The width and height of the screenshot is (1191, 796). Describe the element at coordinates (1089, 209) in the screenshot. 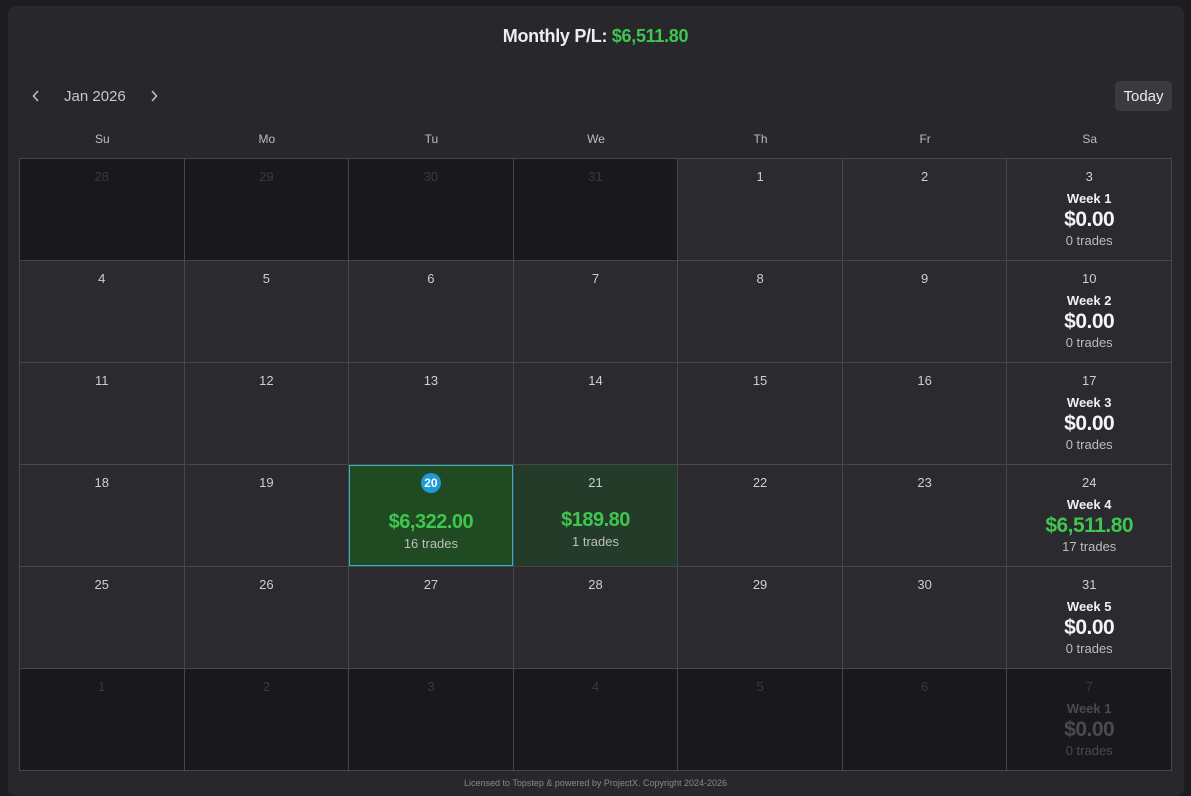

I see `week-summary-cell: 3 Week 1 $0.00 0 trades` at that location.